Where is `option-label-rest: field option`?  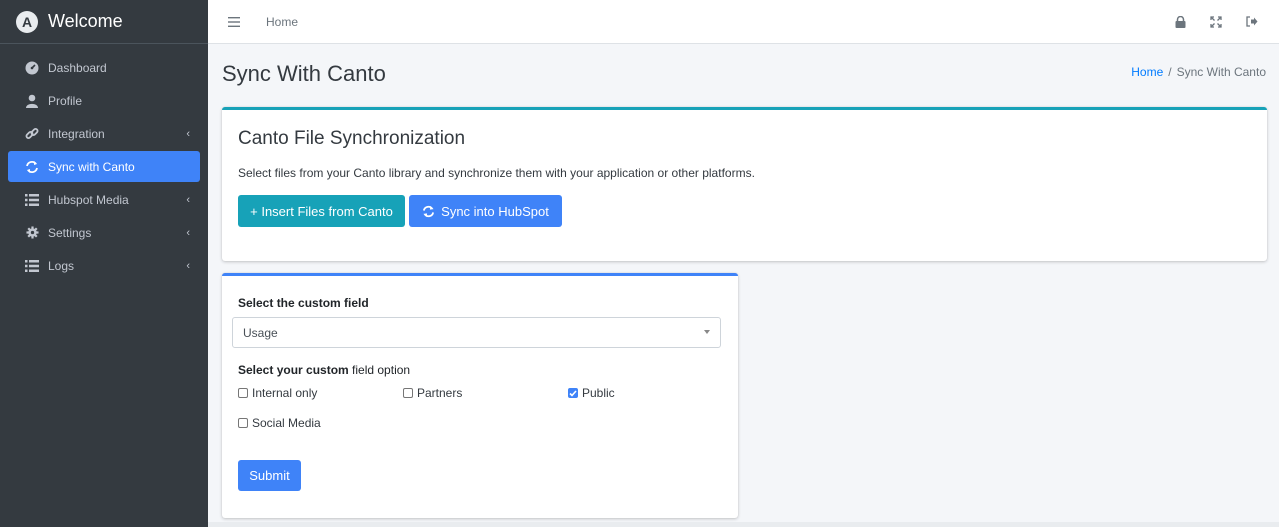 option-label-rest: field option is located at coordinates (379, 370).